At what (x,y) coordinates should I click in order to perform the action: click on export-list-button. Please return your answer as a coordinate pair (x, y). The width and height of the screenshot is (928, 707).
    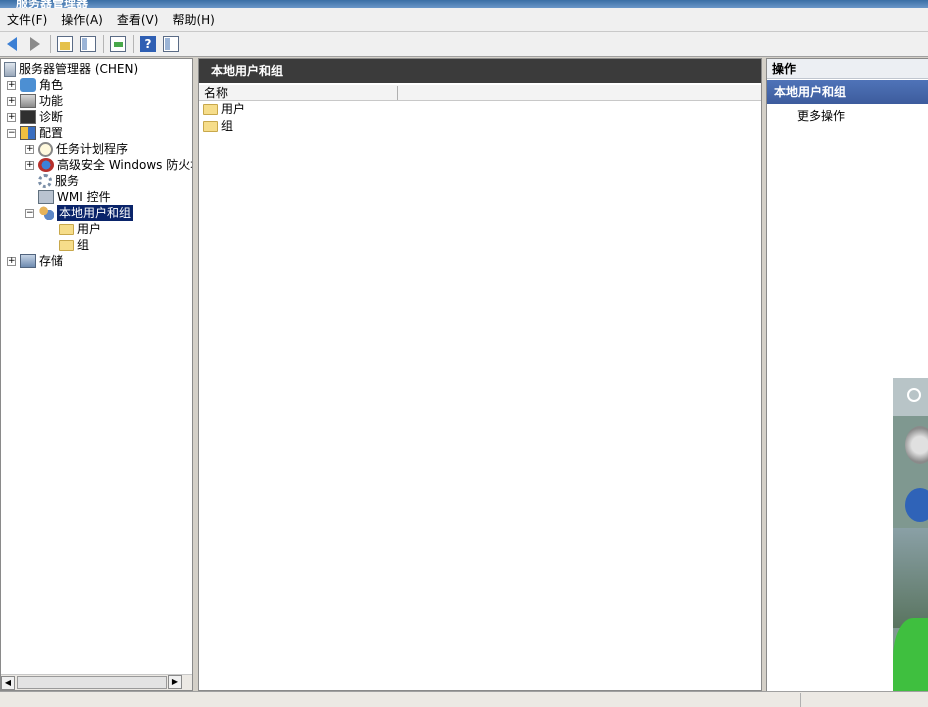
    Looking at the image, I should click on (118, 44).